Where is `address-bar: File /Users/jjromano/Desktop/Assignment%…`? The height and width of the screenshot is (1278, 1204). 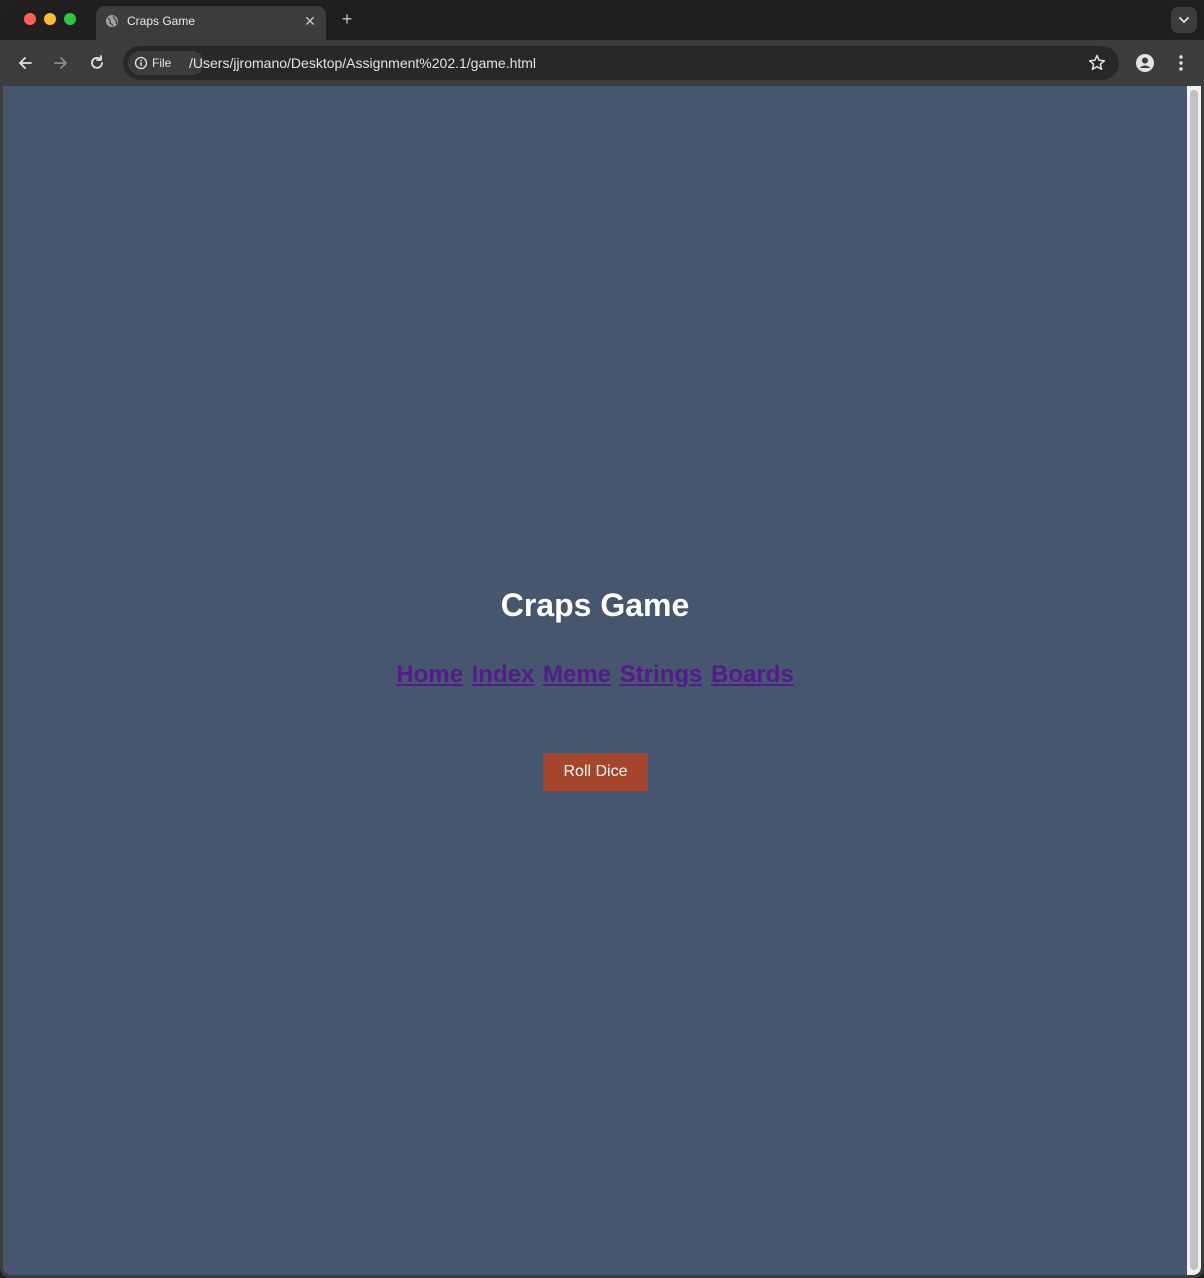
address-bar: File /Users/jjromano/Desktop/Assignment%… is located at coordinates (621, 63).